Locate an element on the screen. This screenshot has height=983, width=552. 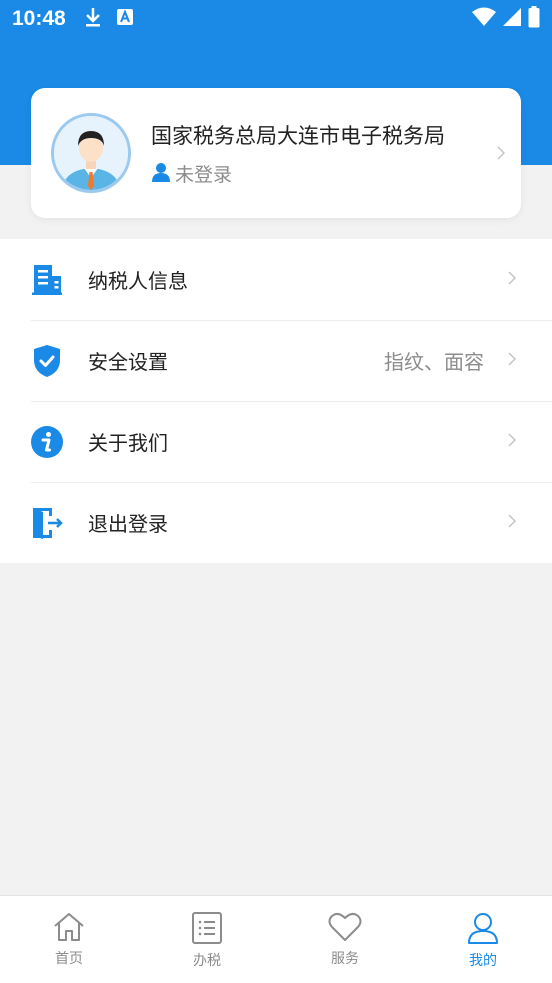
menu-item-taxpayer-info: 纳税人信息 is located at coordinates (276, 279).